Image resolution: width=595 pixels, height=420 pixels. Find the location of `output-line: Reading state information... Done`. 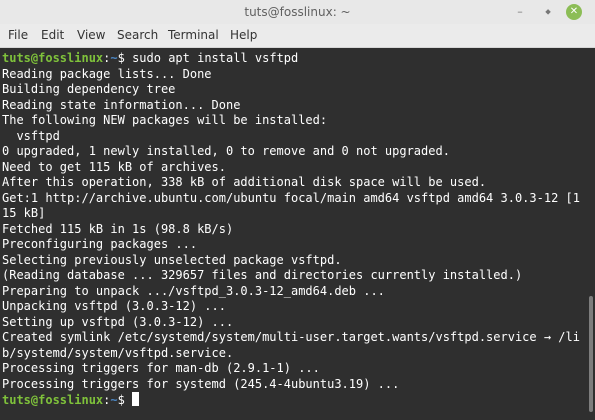

output-line: Reading state information... Done is located at coordinates (121, 104).